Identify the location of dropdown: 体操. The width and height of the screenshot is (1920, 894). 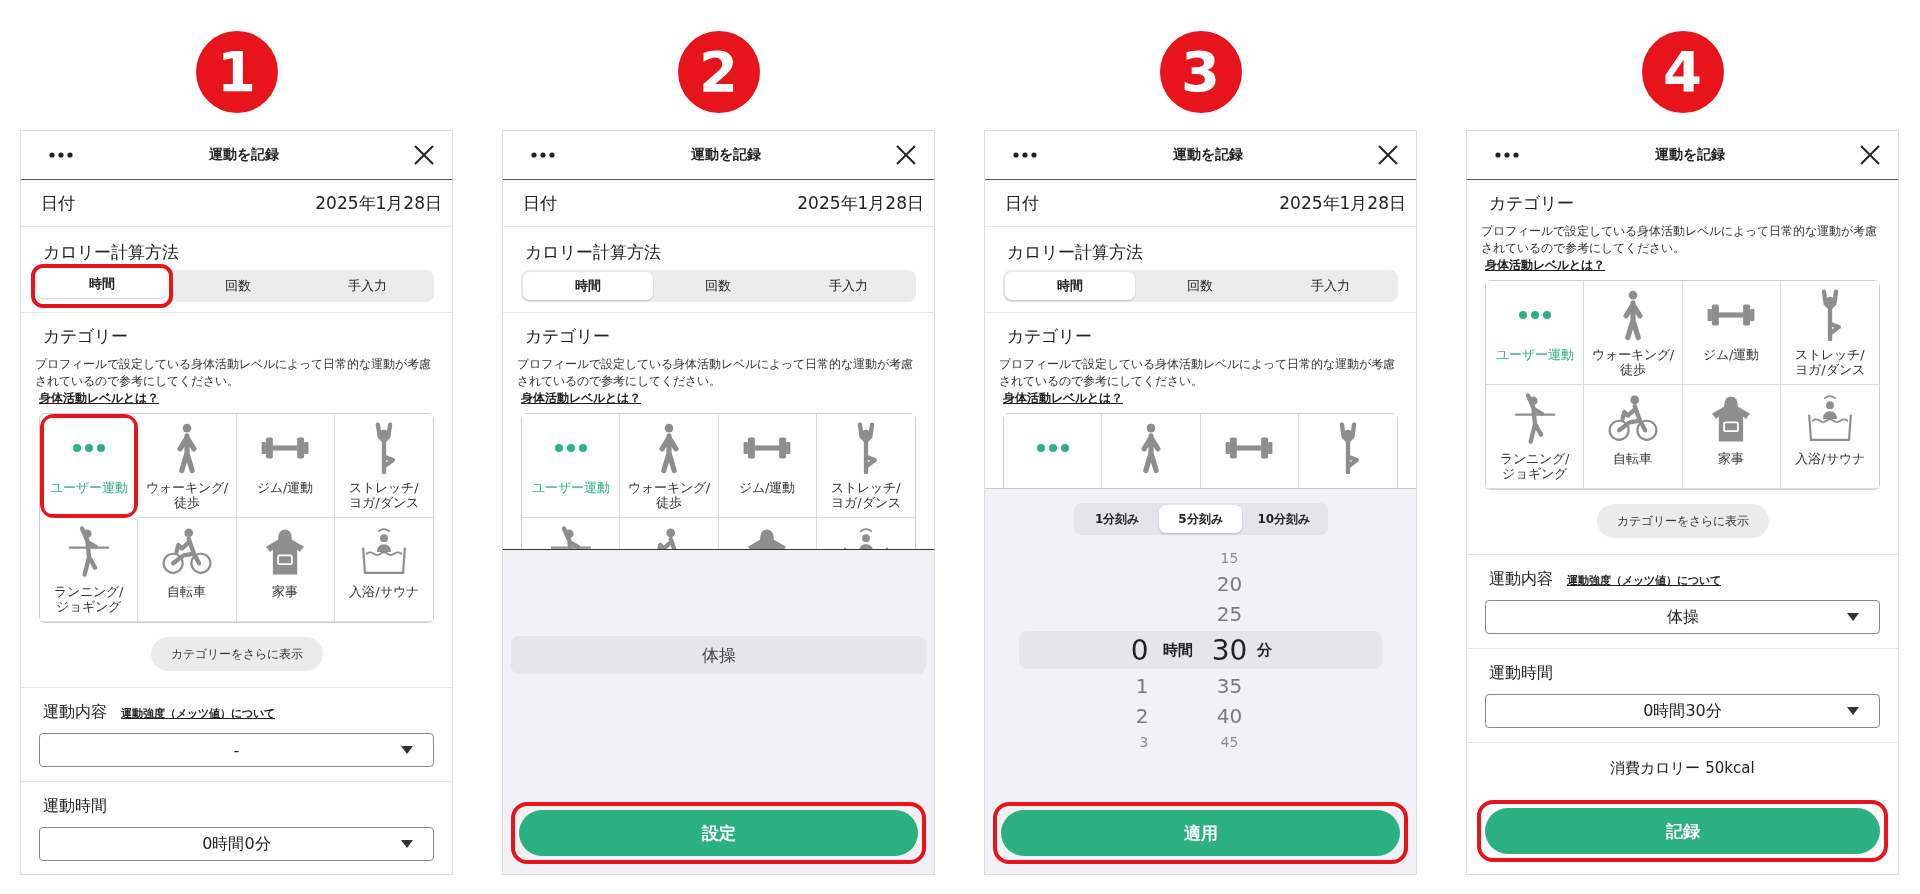
(1682, 617).